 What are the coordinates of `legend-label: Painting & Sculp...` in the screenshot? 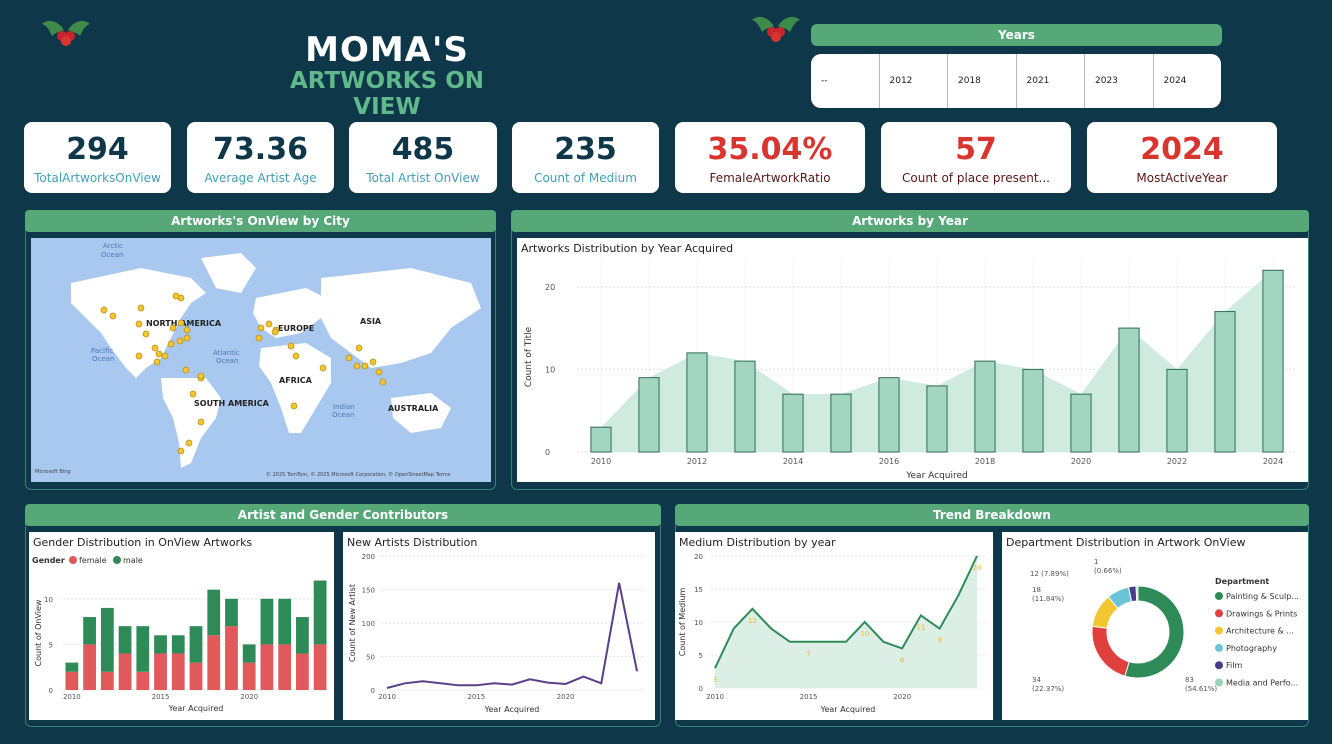 It's located at (1262, 596).